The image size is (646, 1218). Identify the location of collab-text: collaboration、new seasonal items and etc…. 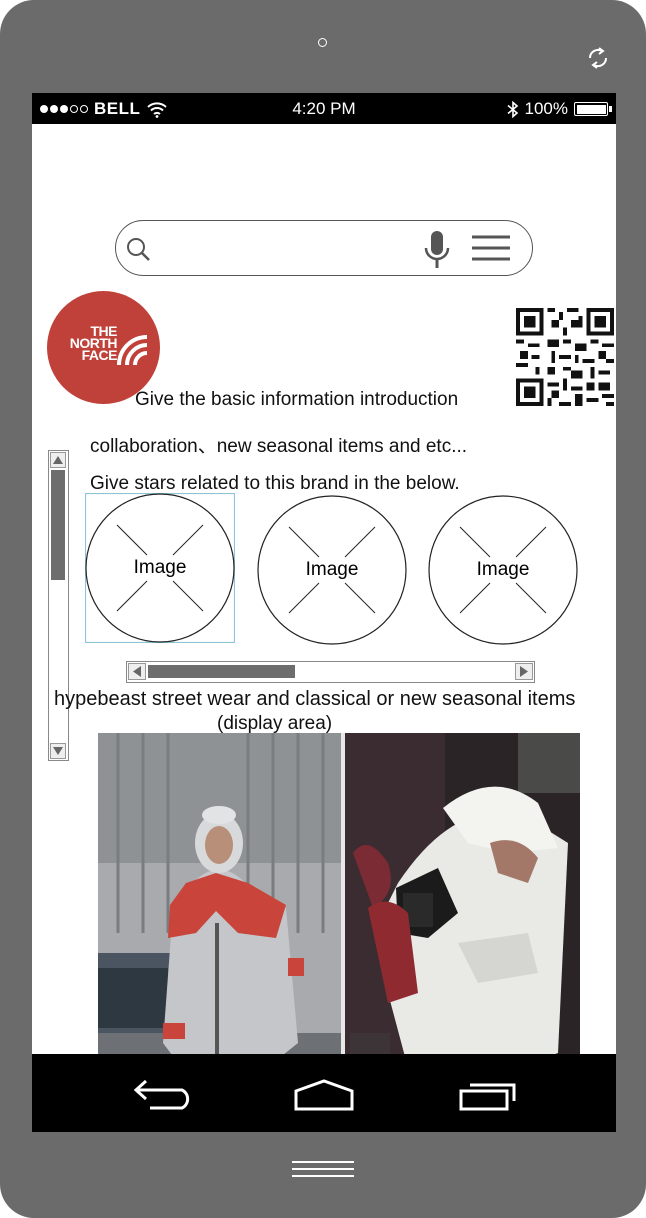
(279, 446).